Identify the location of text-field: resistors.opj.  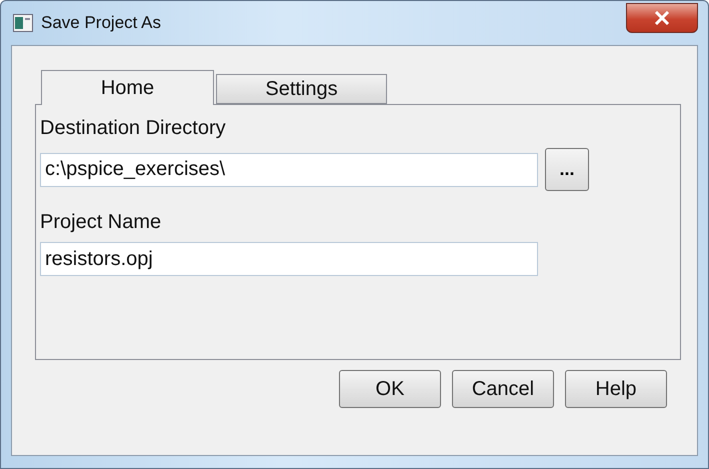
(289, 259).